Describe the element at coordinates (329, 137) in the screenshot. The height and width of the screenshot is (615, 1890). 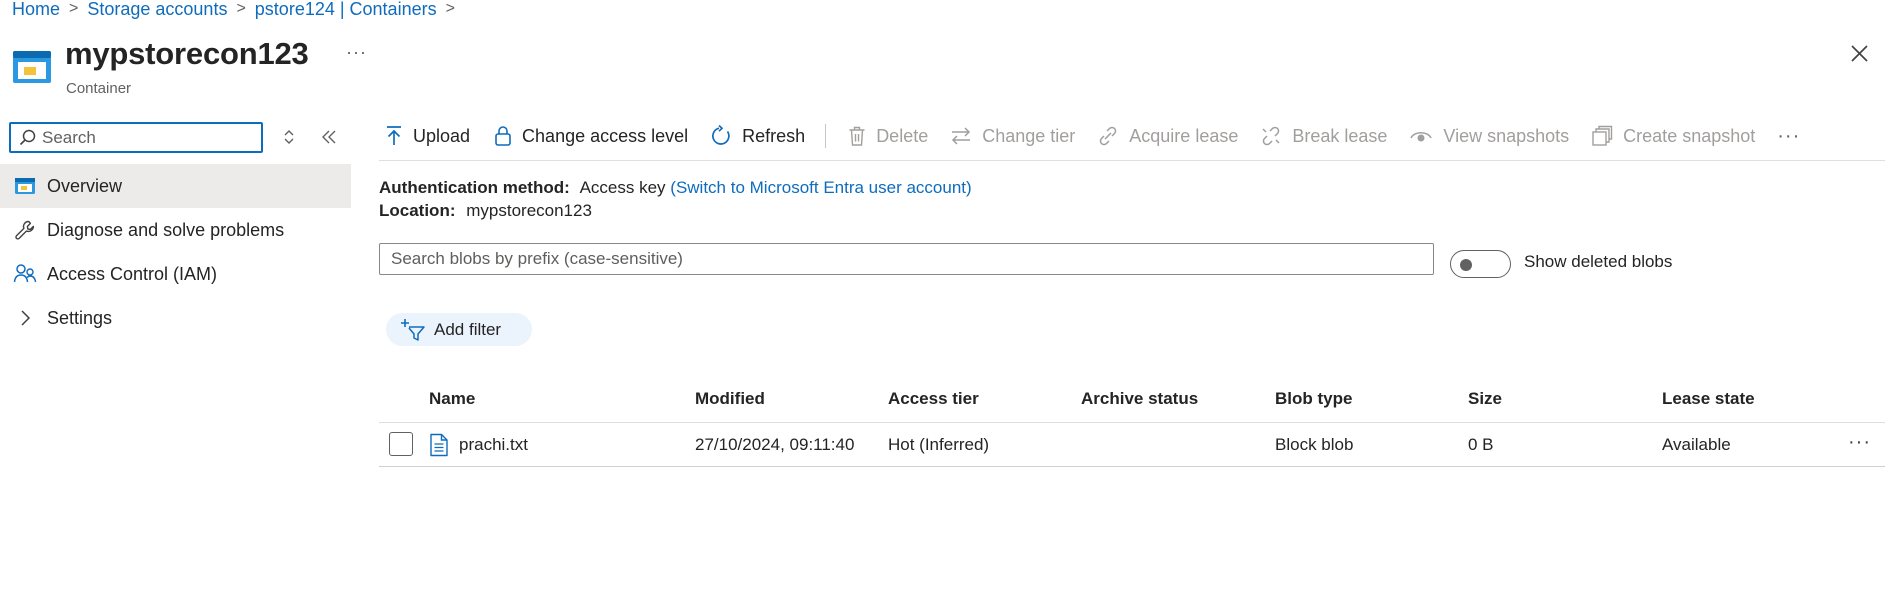
I see `collapse-sidebar-icon` at that location.